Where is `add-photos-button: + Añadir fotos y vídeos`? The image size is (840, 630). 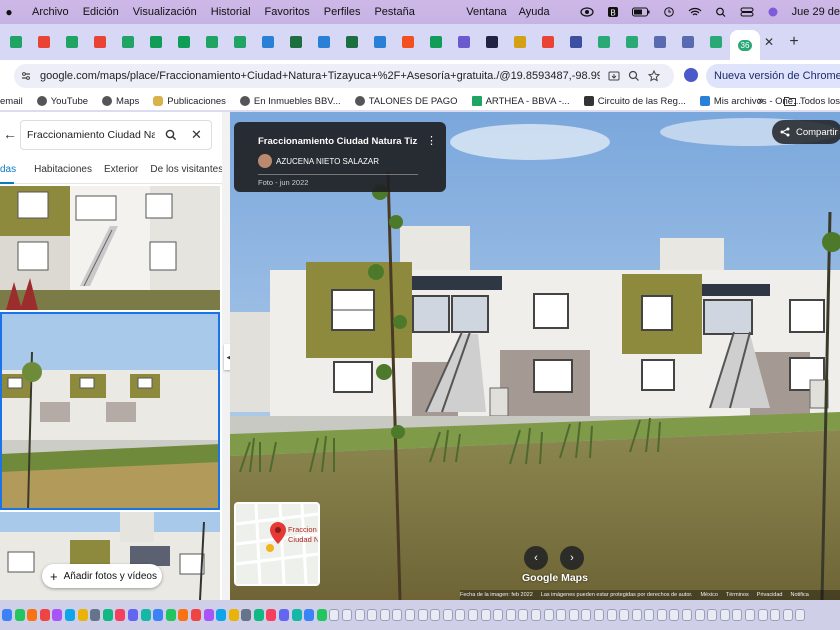 add-photos-button: + Añadir fotos y vídeos is located at coordinates (102, 576).